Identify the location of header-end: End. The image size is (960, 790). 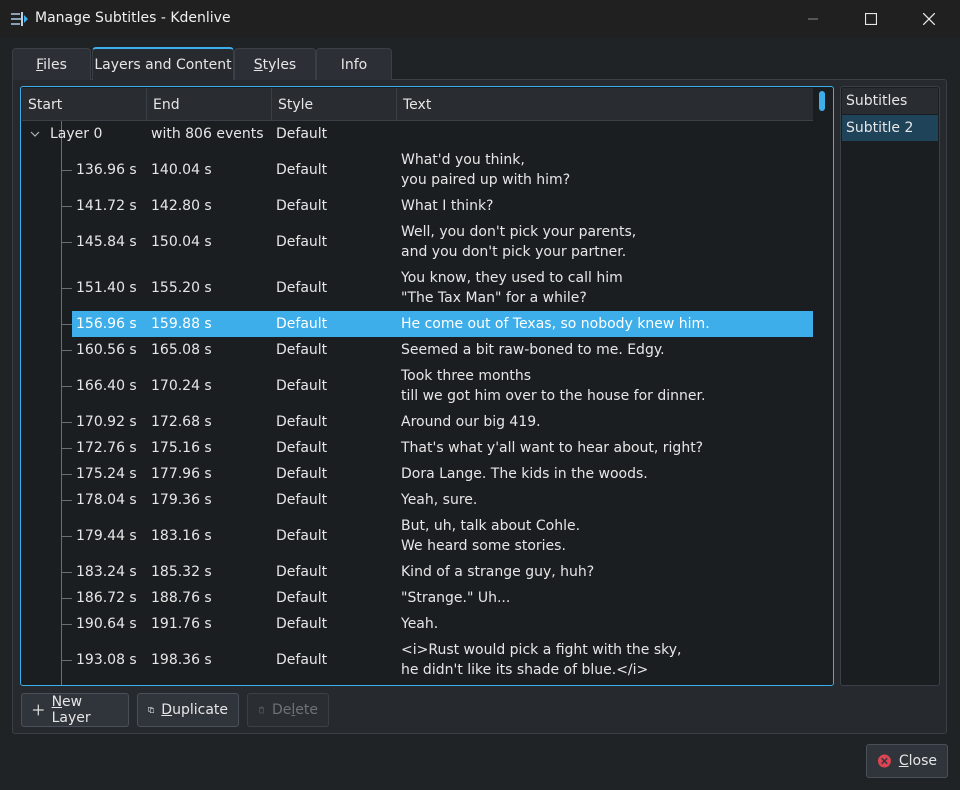
(209, 104).